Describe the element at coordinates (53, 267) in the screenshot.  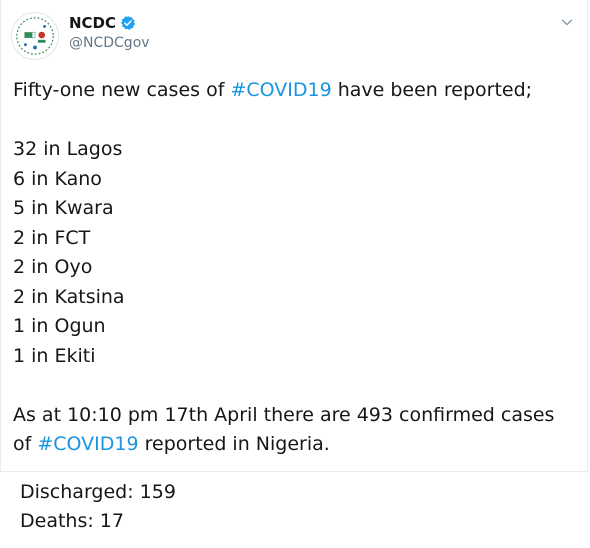
I see `case-line: 2 in Oyo` at that location.